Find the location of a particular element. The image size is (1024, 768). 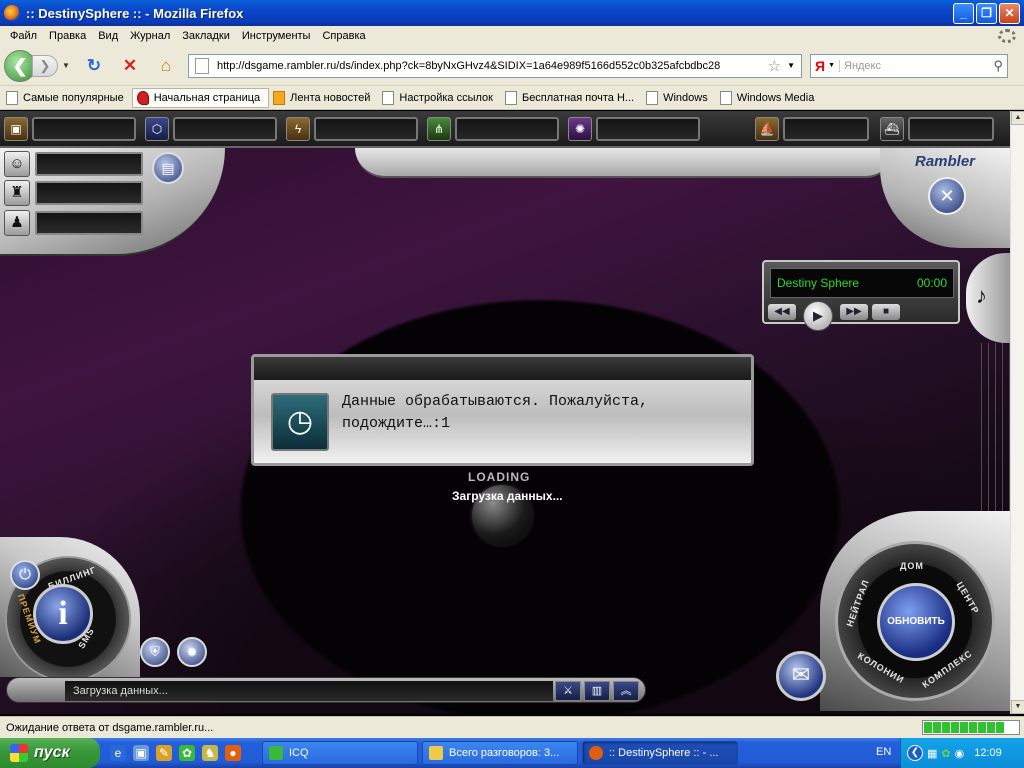

pencil-icon: ✎ is located at coordinates (164, 753).